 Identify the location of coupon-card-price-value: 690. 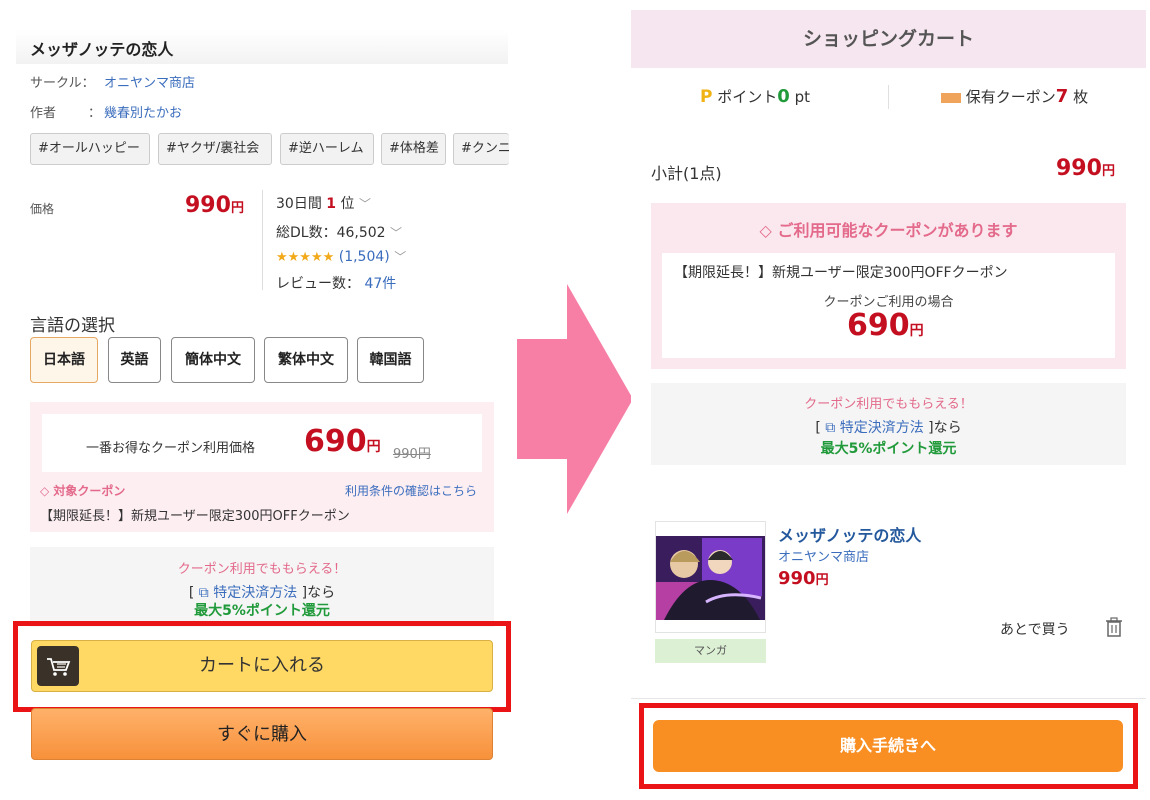
(878, 325).